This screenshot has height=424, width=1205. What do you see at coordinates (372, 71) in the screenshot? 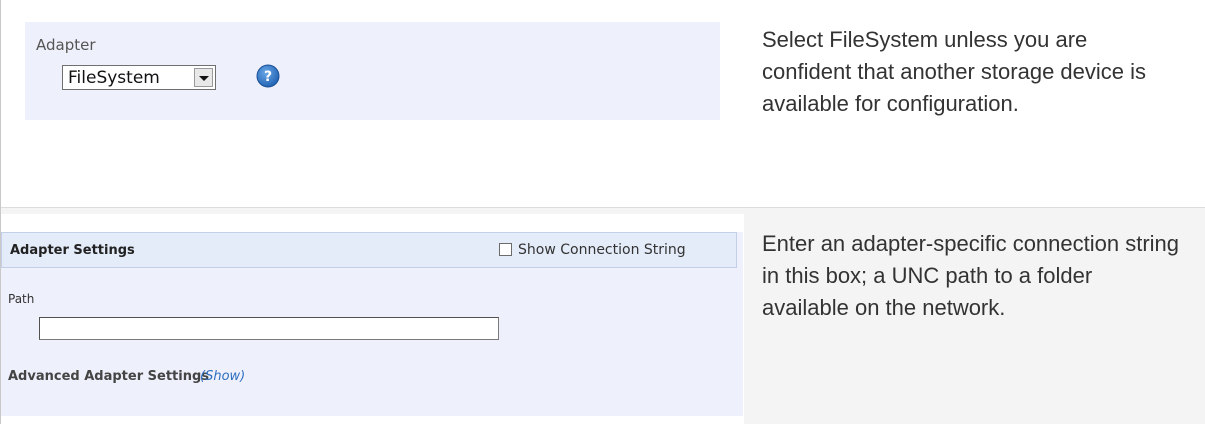
I see `adapter-panel: Adapter FileSystem ?` at bounding box center [372, 71].